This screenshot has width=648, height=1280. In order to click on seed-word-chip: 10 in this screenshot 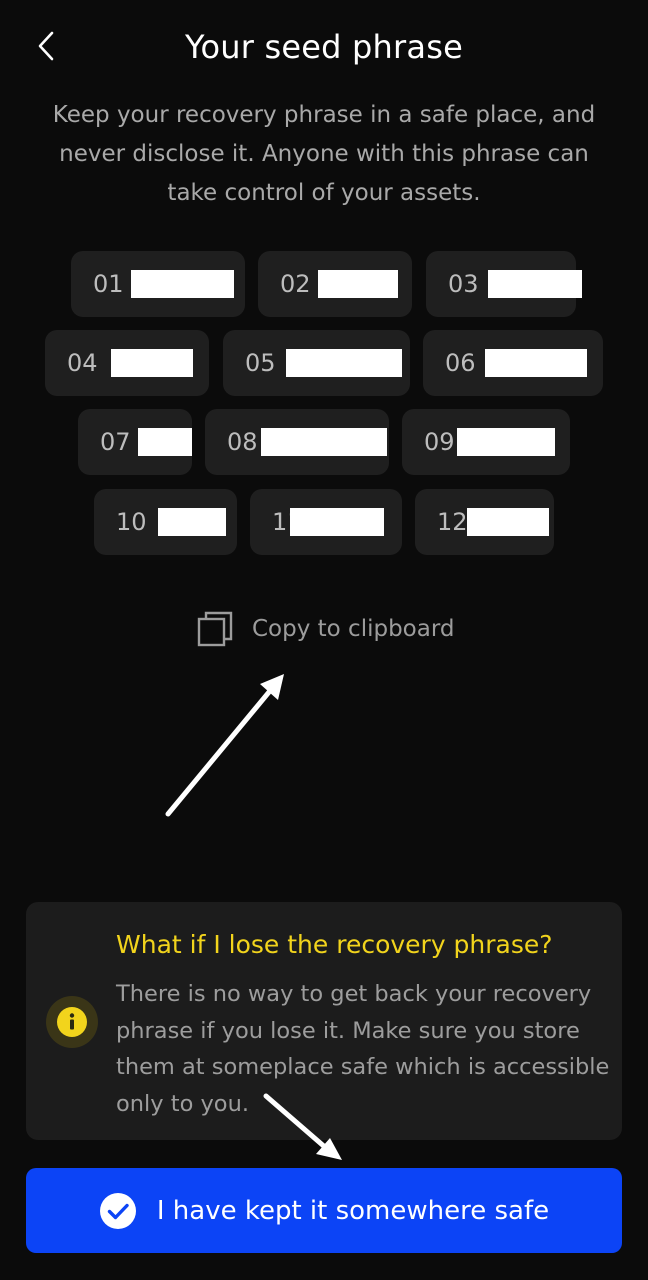, I will do `click(165, 522)`.